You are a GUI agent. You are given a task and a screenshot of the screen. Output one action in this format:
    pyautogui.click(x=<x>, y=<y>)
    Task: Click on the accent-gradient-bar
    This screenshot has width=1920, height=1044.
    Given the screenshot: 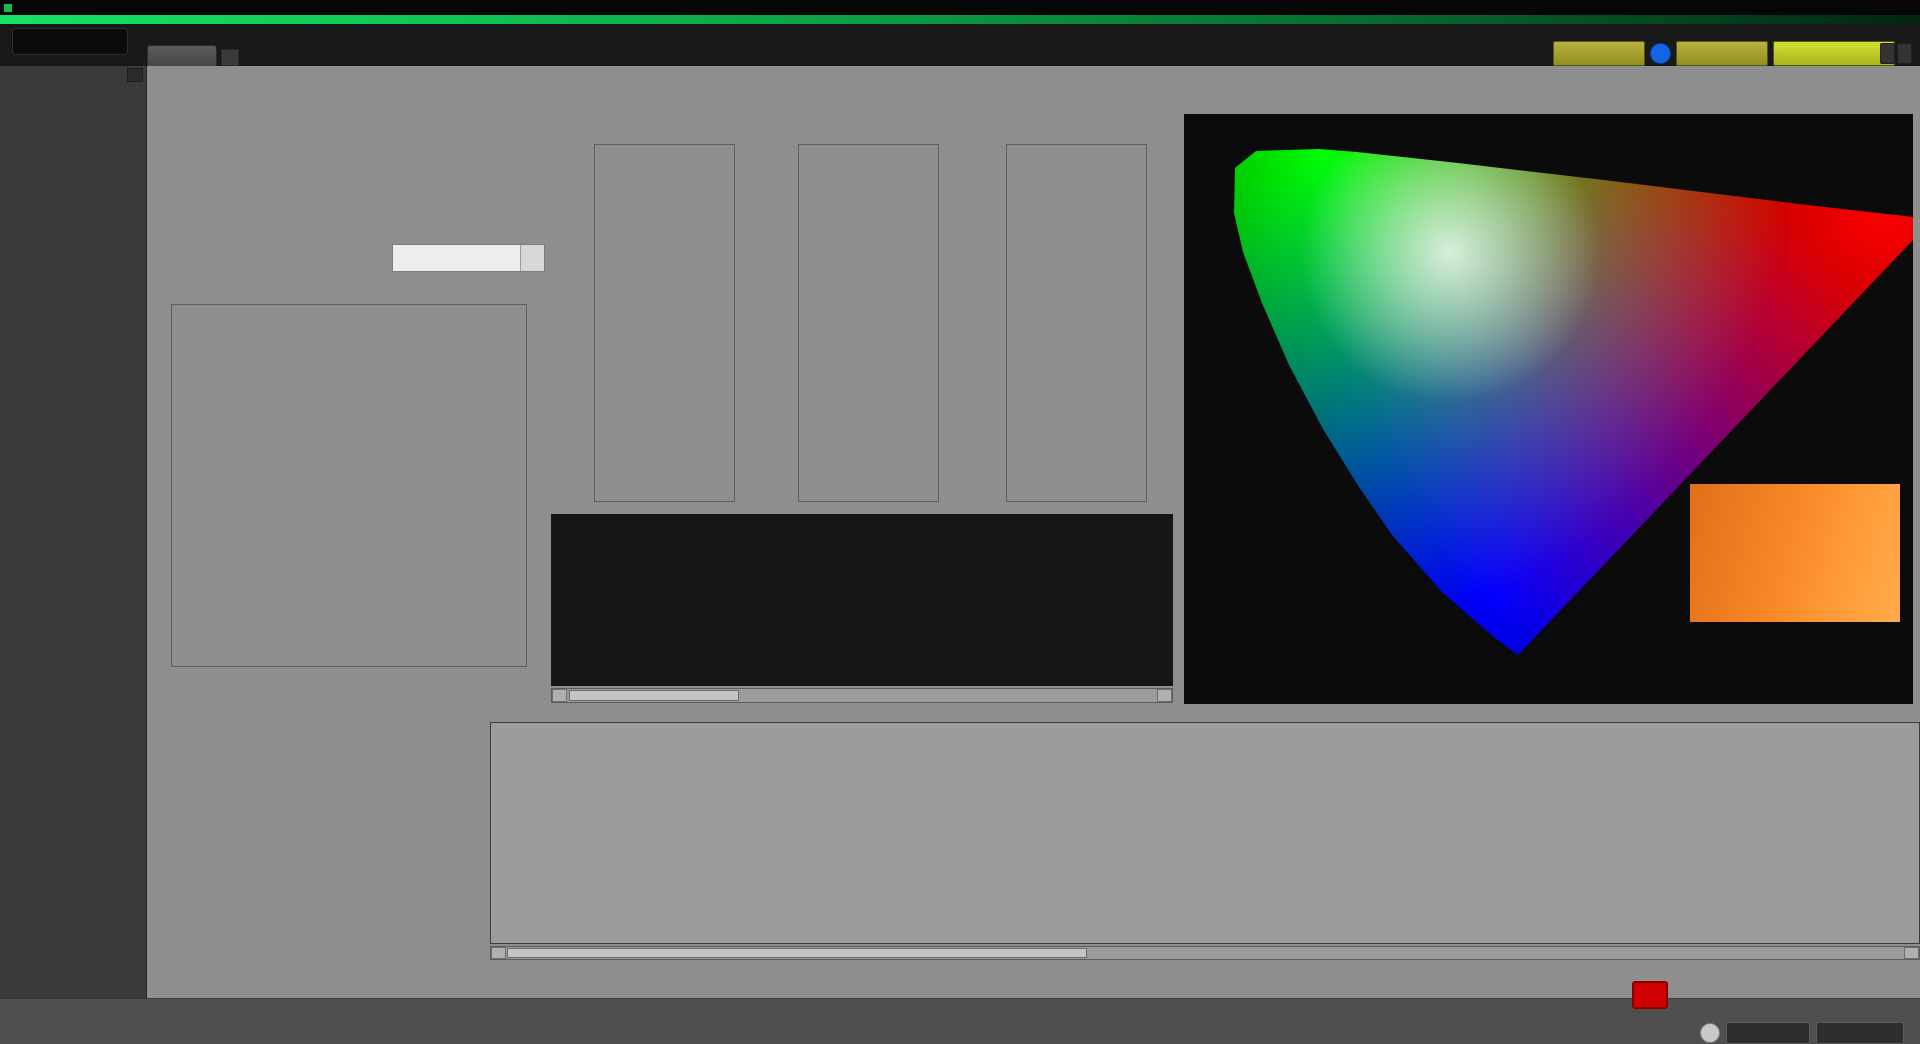 What is the action you would take?
    pyautogui.click(x=960, y=19)
    